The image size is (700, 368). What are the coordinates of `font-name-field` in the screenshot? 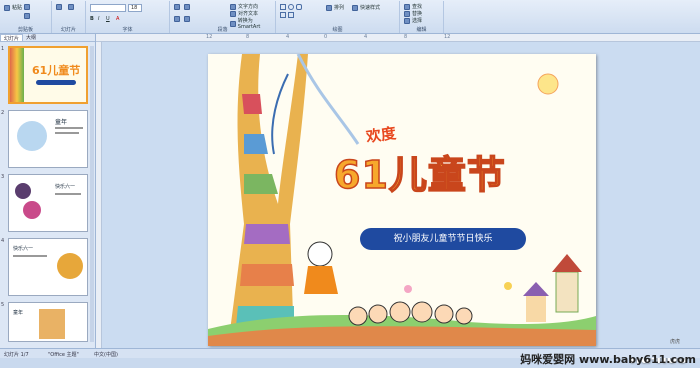 It's located at (108, 8).